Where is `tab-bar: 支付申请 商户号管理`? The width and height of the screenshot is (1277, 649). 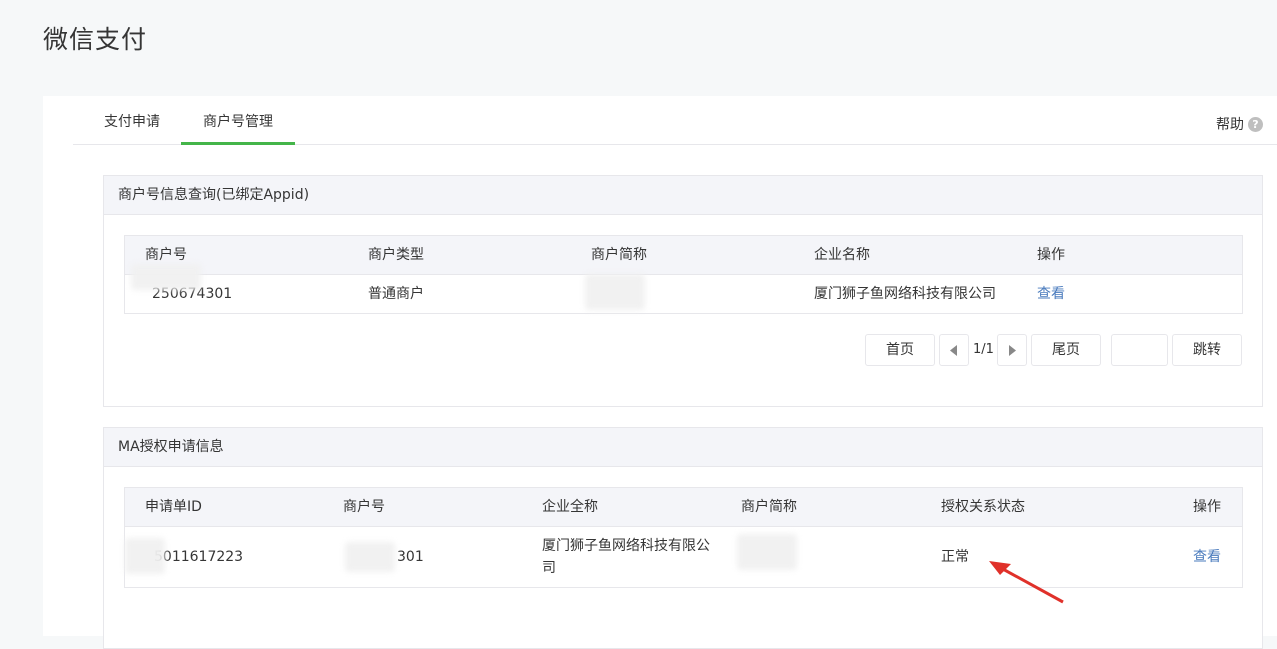 tab-bar: 支付申请 商户号管理 is located at coordinates (675, 120).